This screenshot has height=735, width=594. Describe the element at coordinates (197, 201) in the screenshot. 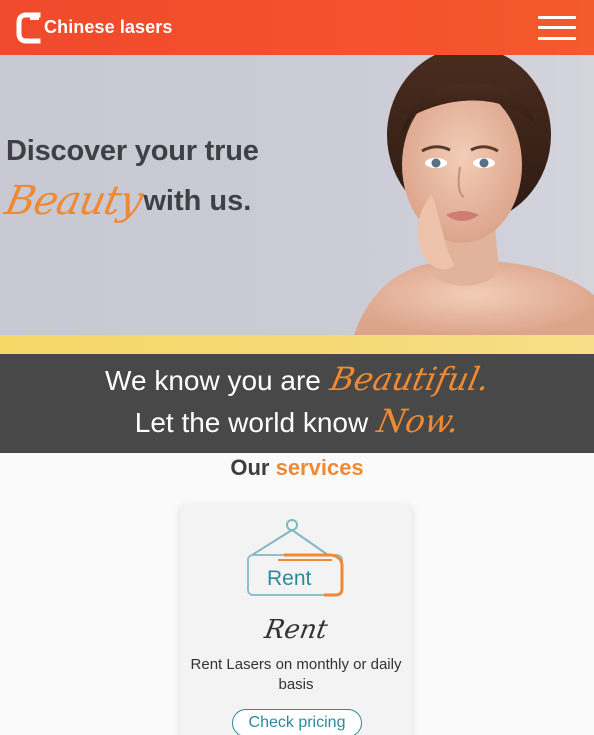

I see `hero-line-2-rest: with us.` at that location.